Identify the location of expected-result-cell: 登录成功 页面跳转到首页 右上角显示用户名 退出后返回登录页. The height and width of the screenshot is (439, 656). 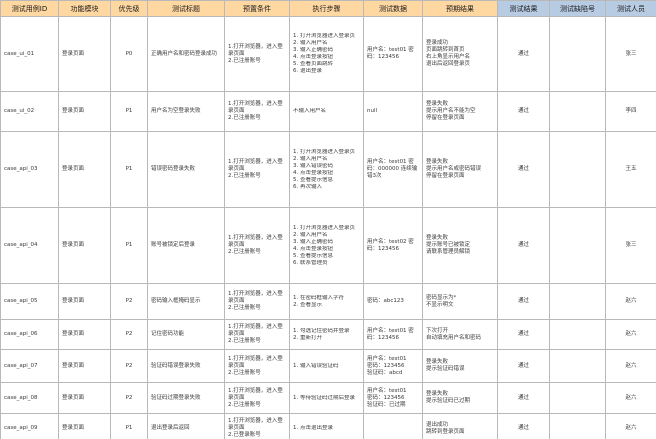
(460, 54).